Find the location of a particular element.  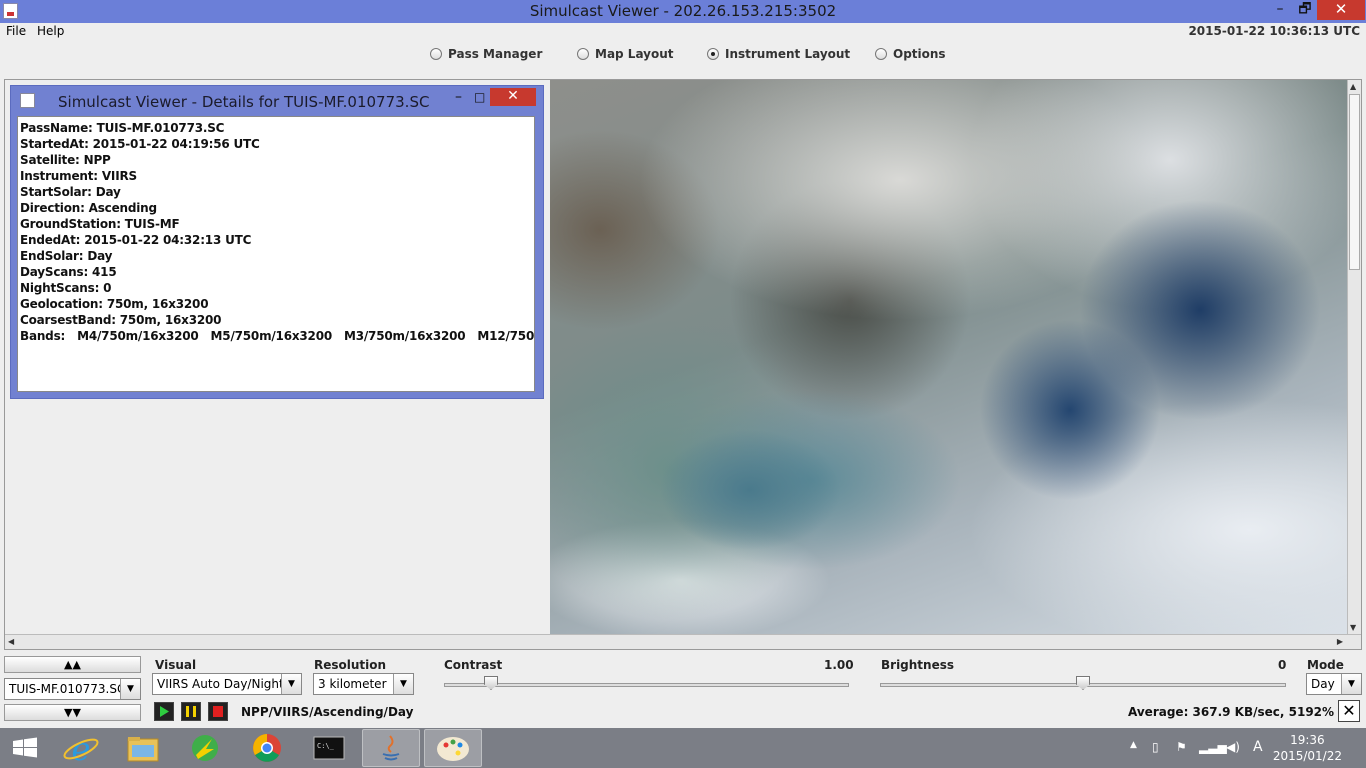

scroll-up-icon: ▲ is located at coordinates (1353, 86).